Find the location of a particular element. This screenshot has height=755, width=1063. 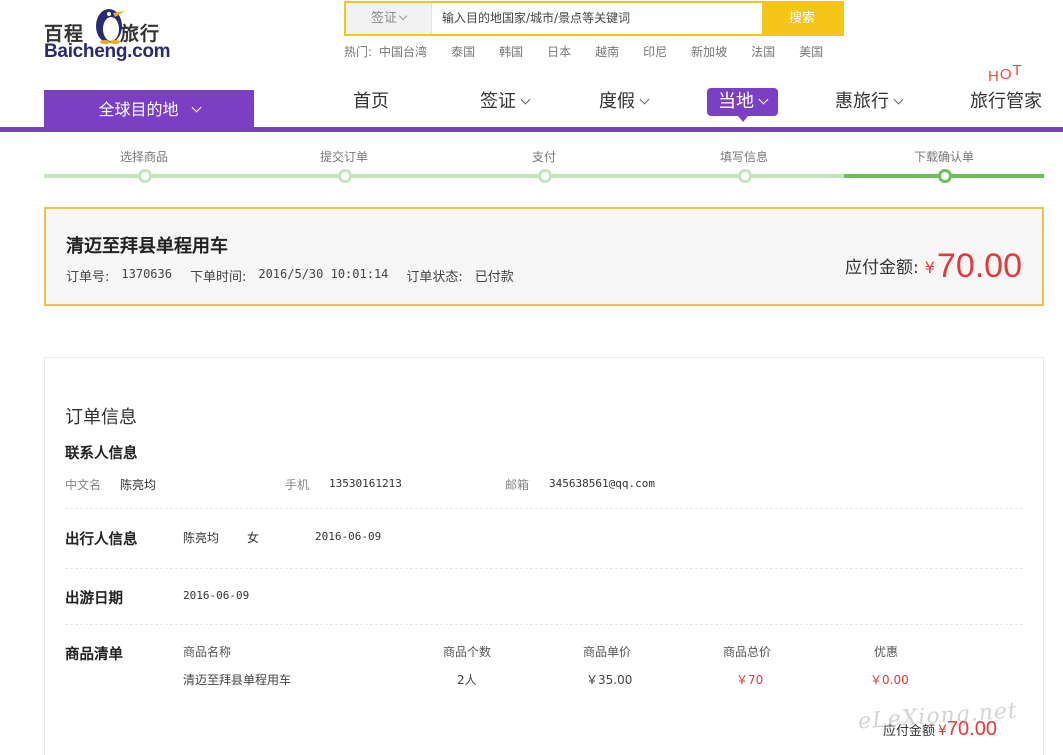

search-type-select: 签证 is located at coordinates (389, 18).